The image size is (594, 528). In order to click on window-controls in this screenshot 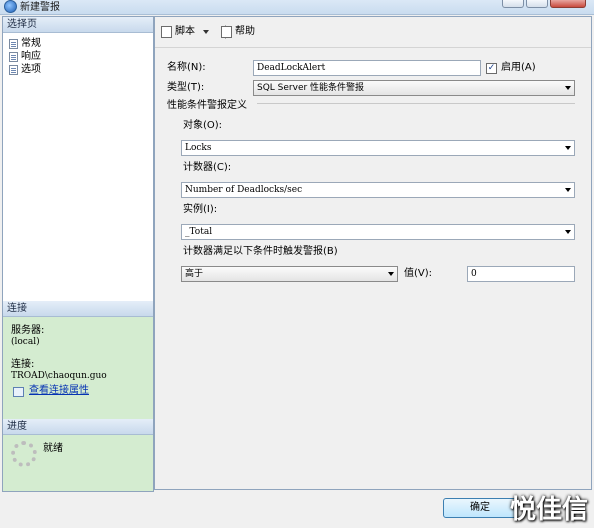, I will do `click(544, 4)`.